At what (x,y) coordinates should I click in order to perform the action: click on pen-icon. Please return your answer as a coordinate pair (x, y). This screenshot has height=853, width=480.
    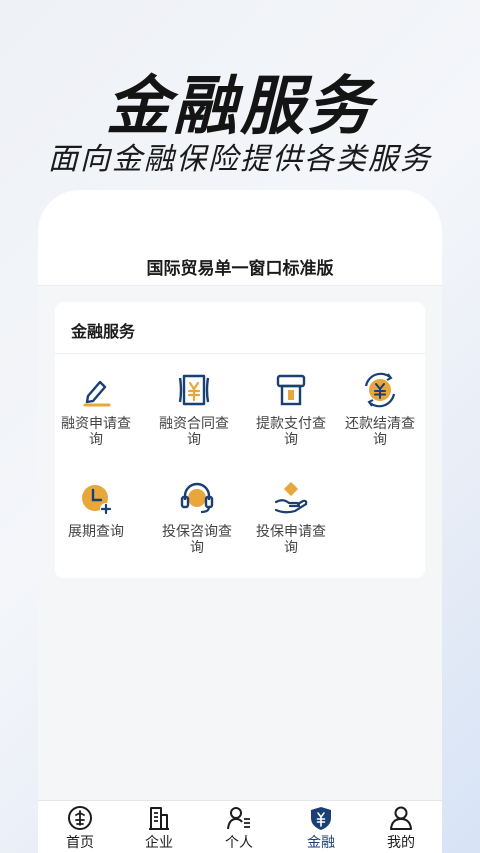
    Looking at the image, I should click on (96, 390).